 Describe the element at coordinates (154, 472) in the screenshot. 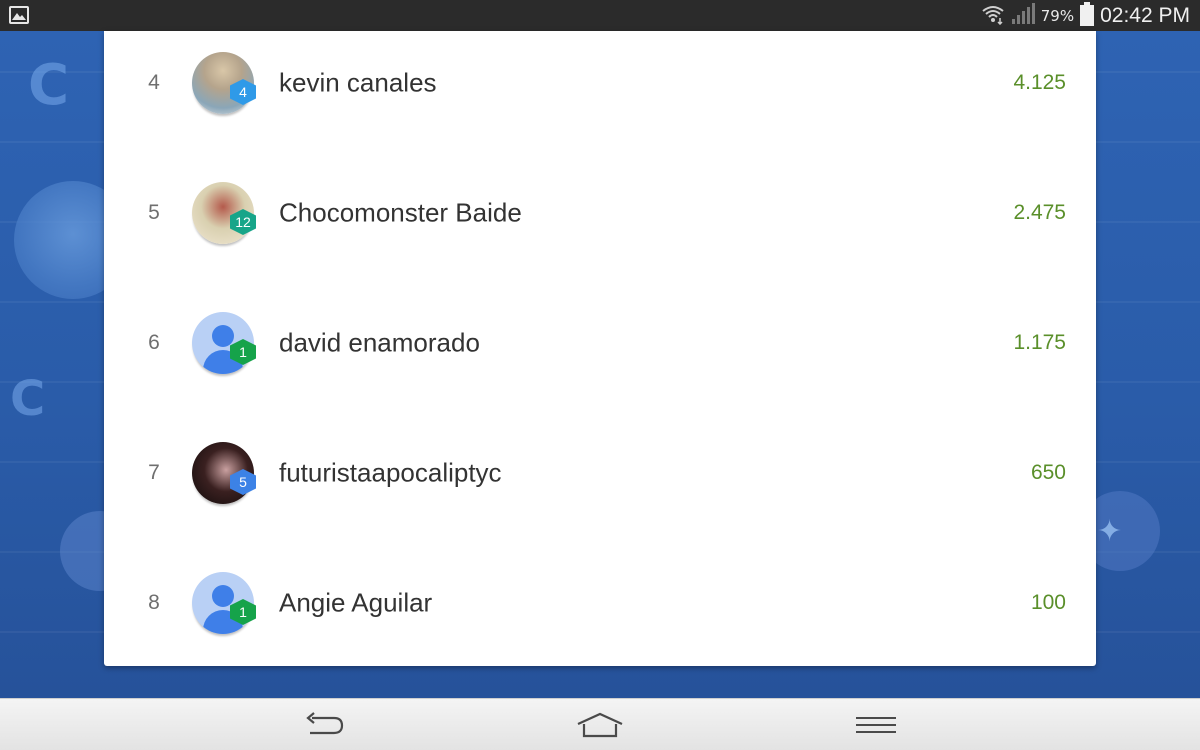

I see `rank-number: 7` at that location.